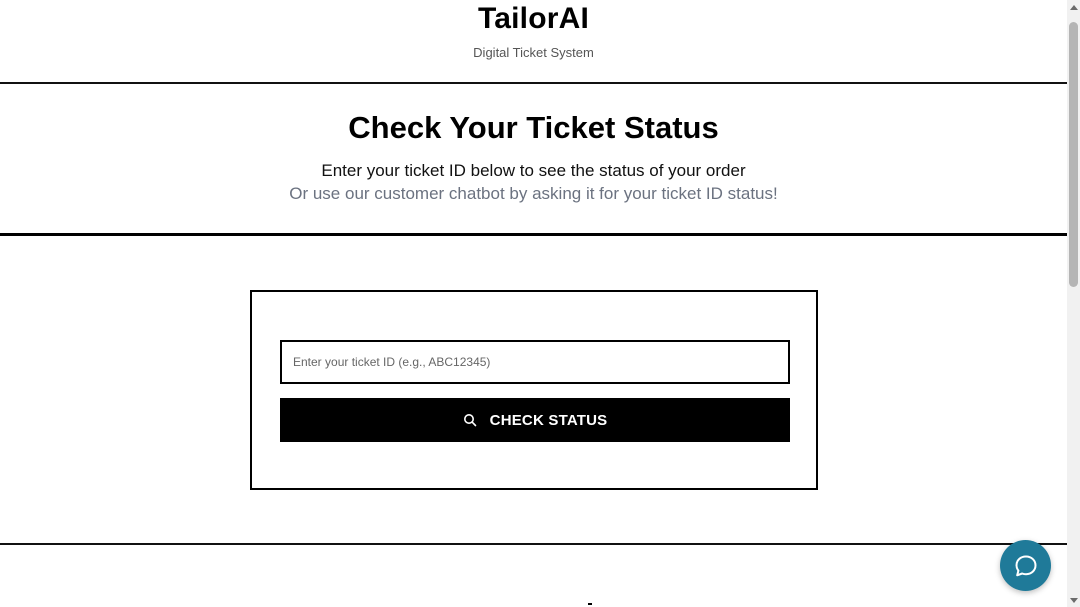 The image size is (1080, 607). Describe the element at coordinates (548, 420) in the screenshot. I see `check-status-label: CHECK STATUS` at that location.